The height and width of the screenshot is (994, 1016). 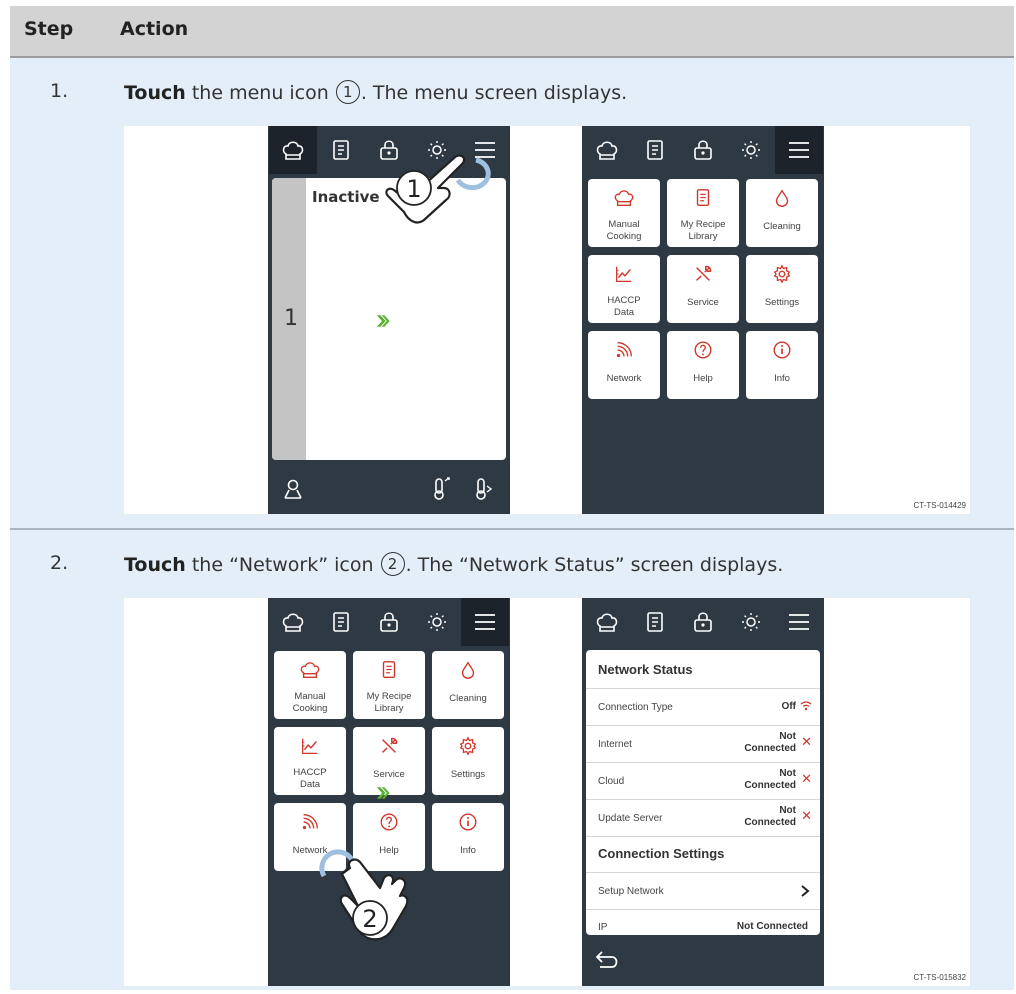 What do you see at coordinates (607, 959) in the screenshot?
I see `back-icon` at bounding box center [607, 959].